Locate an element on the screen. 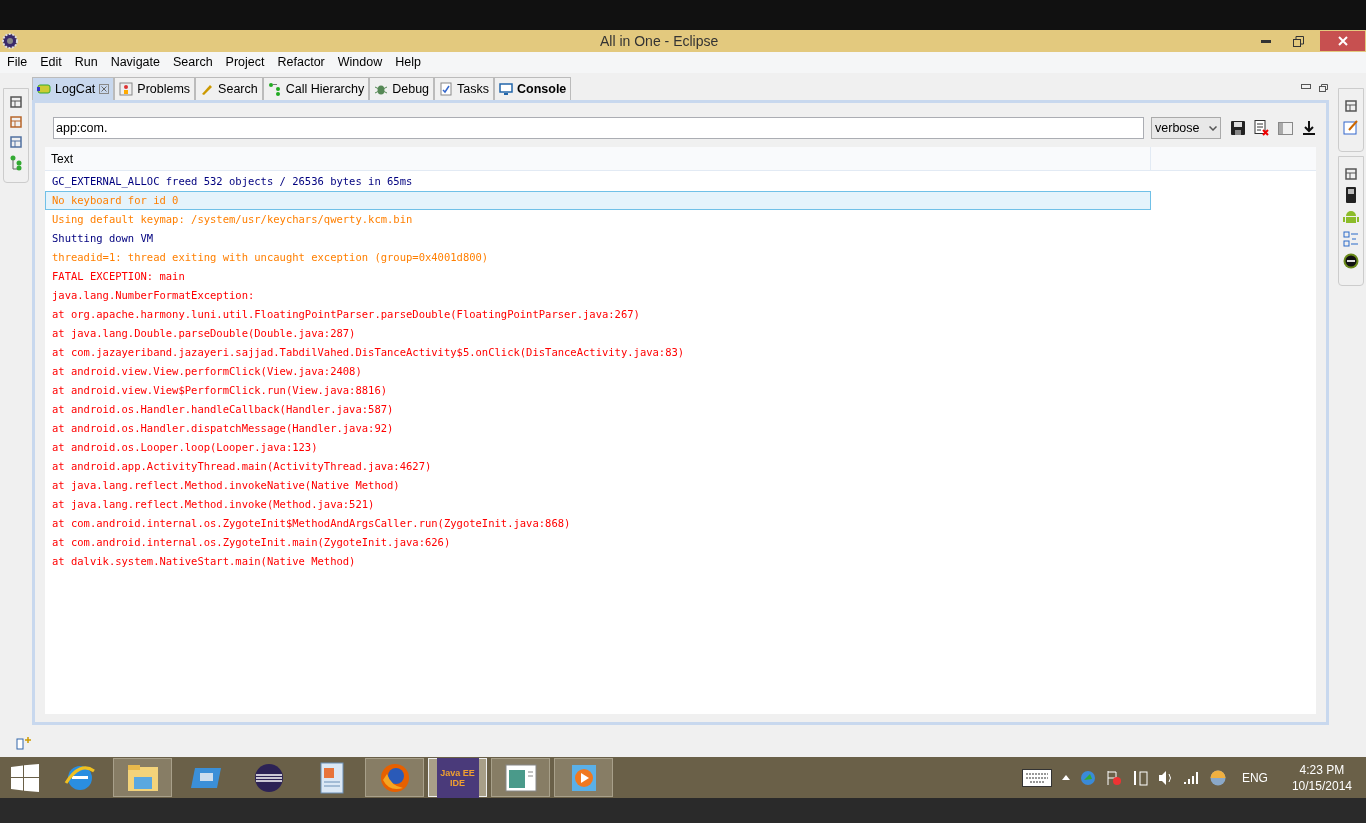 This screenshot has width=1366, height=823. menu-item: Refactor is located at coordinates (301, 62).